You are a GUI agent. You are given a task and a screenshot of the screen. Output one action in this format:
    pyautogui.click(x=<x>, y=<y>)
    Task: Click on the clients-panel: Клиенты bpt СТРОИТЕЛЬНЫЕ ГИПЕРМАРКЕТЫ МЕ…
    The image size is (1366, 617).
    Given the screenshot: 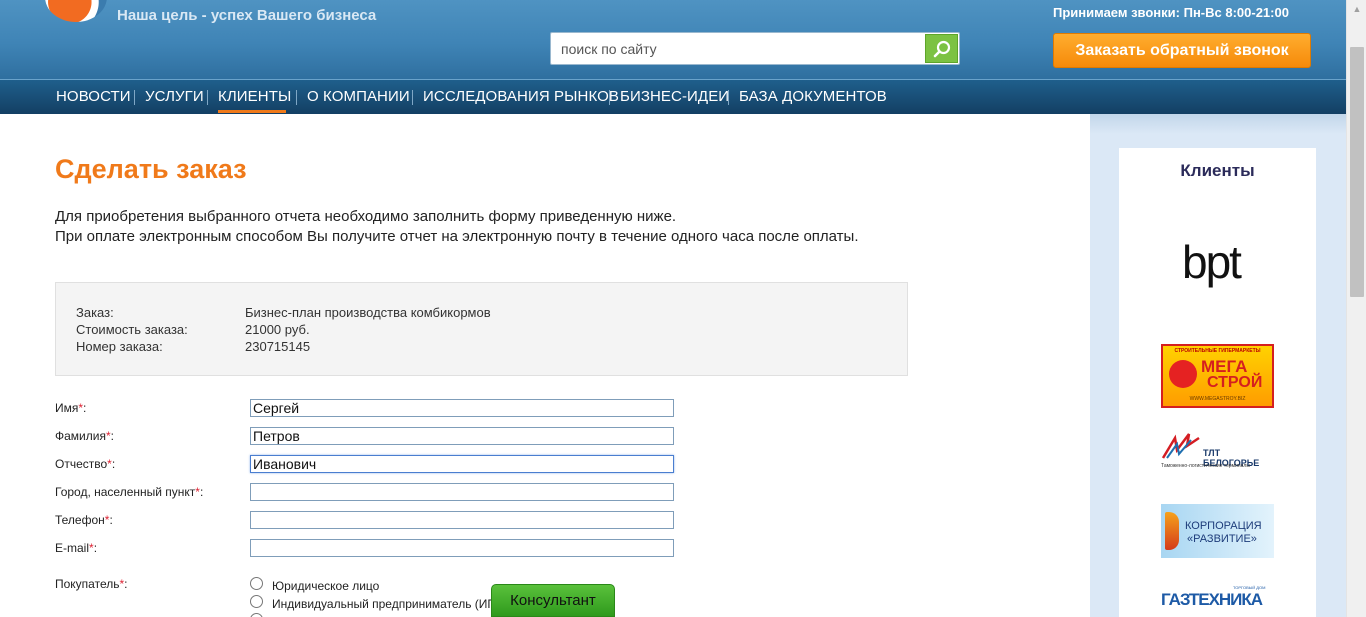 What is the action you would take?
    pyautogui.click(x=1217, y=382)
    